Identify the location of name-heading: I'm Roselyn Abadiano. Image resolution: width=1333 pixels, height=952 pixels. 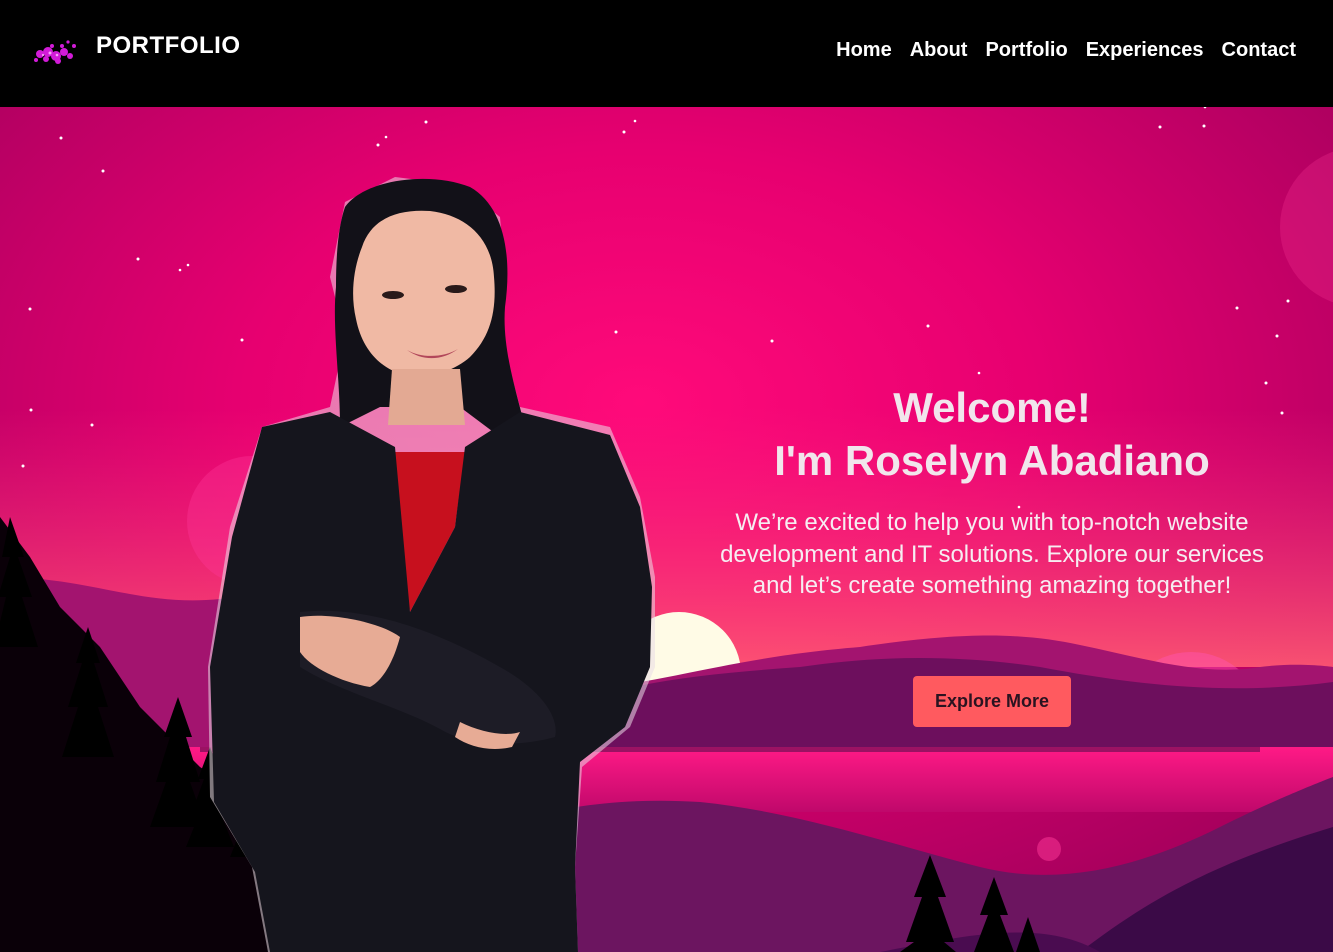
(992, 460).